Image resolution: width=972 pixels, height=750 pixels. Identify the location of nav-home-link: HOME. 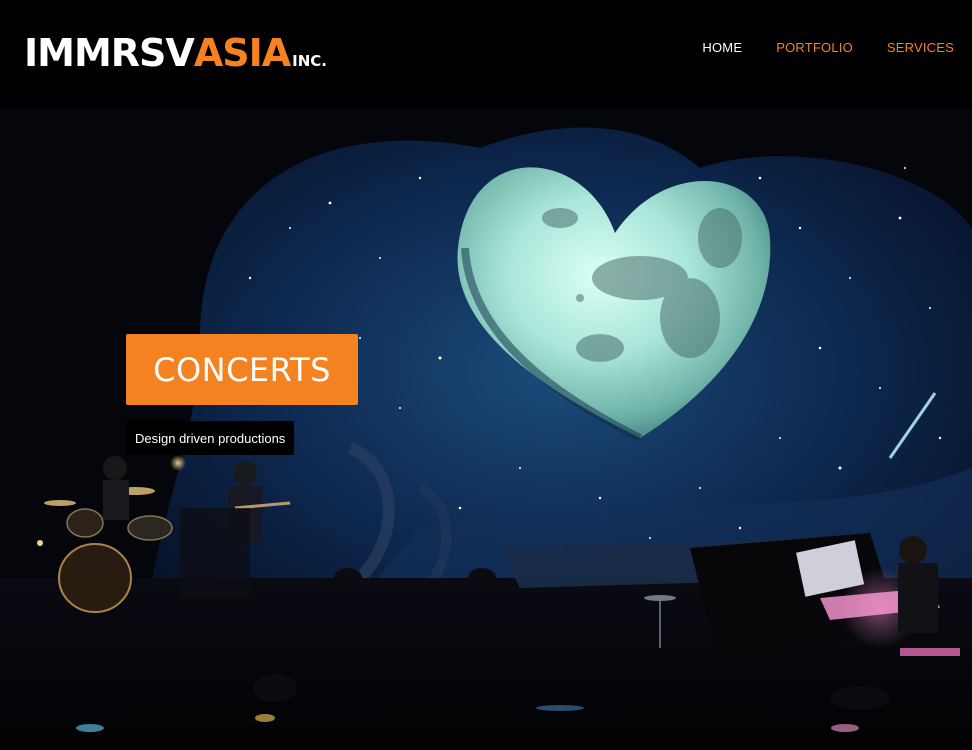
(722, 47).